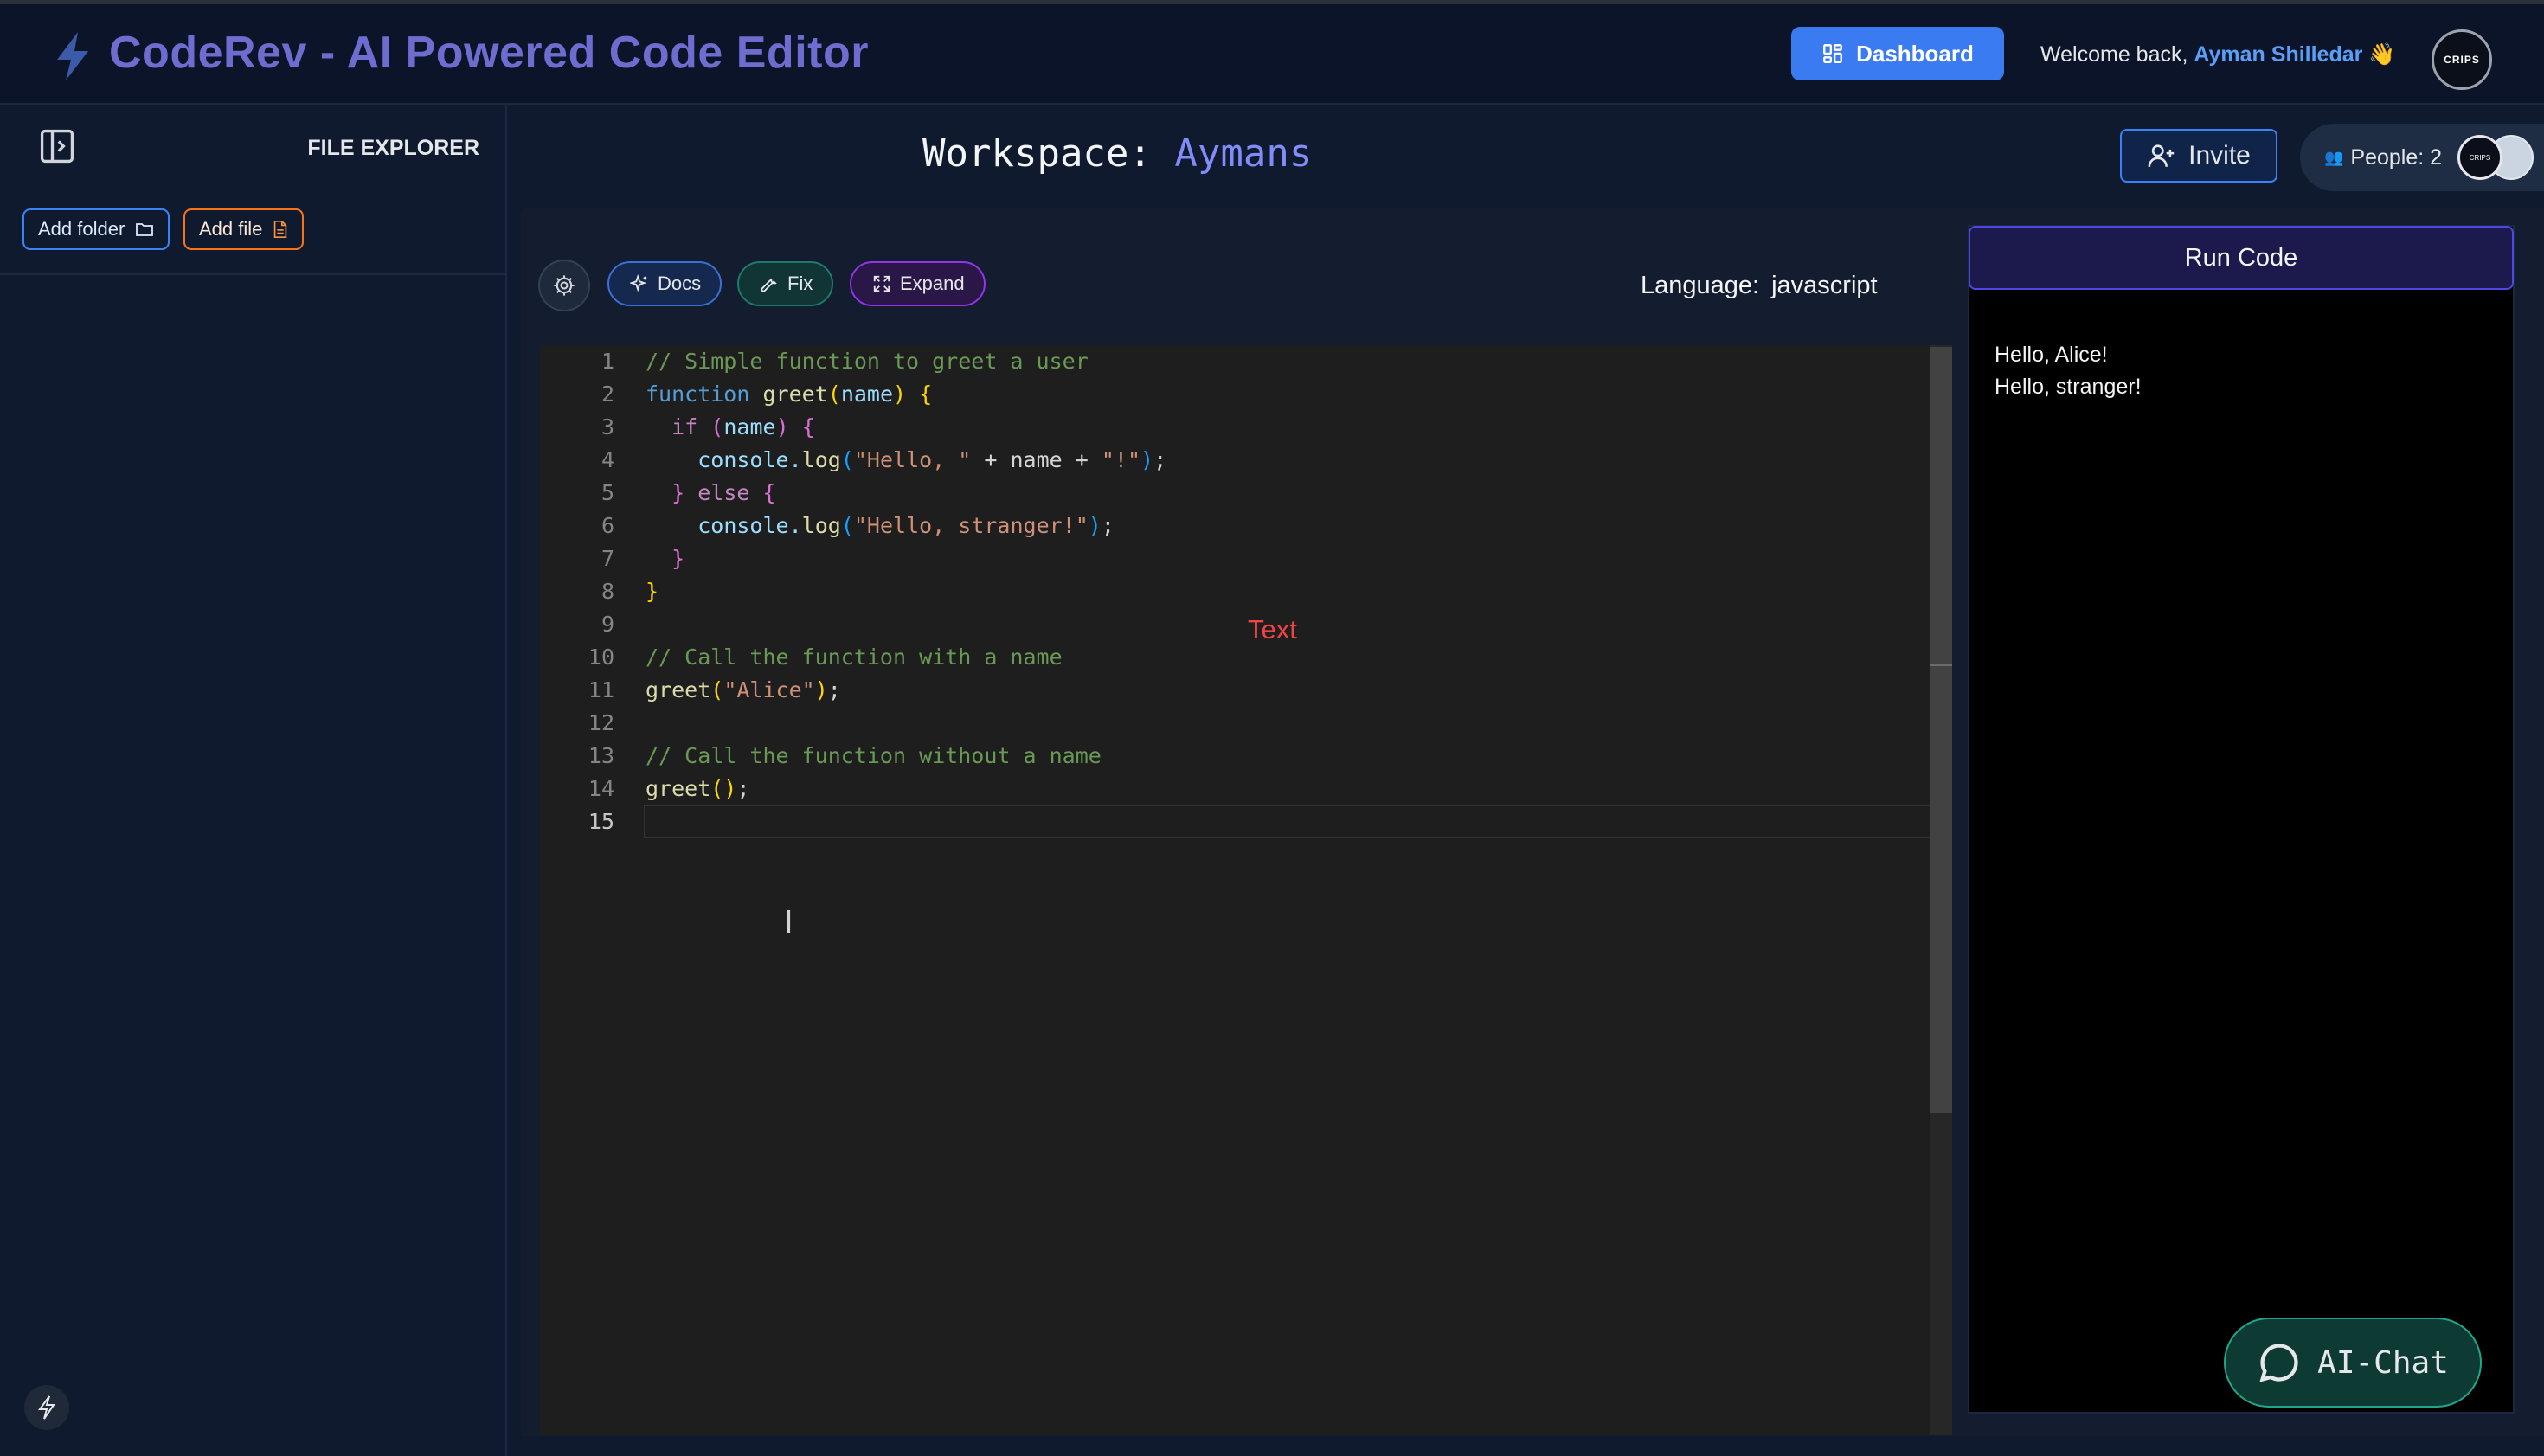  What do you see at coordinates (743, 426) in the screenshot?
I see `code-line: if (name) {` at bounding box center [743, 426].